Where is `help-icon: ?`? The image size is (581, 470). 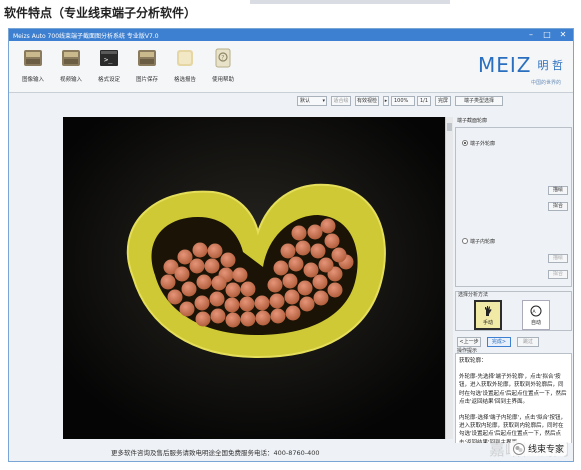 help-icon: ? is located at coordinates (223, 58).